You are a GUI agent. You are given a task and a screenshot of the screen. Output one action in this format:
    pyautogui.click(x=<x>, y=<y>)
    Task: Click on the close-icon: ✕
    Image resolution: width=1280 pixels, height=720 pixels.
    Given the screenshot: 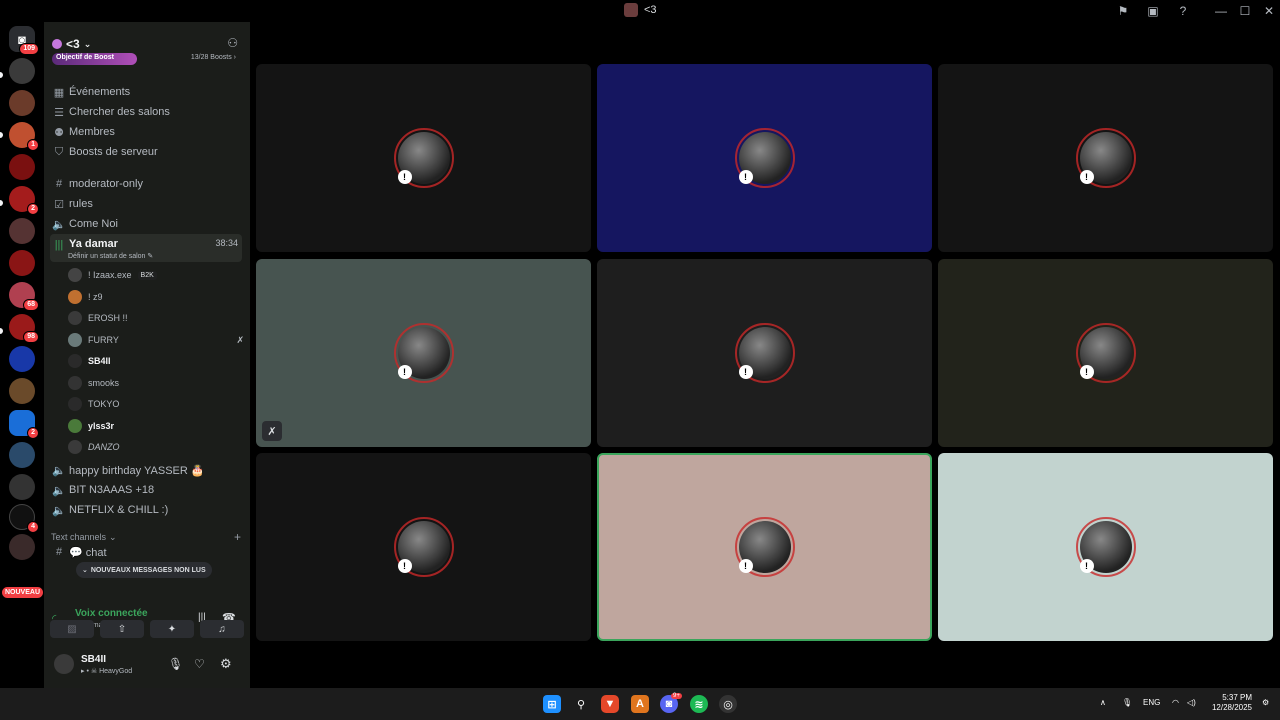 What is the action you would take?
    pyautogui.click(x=1269, y=11)
    